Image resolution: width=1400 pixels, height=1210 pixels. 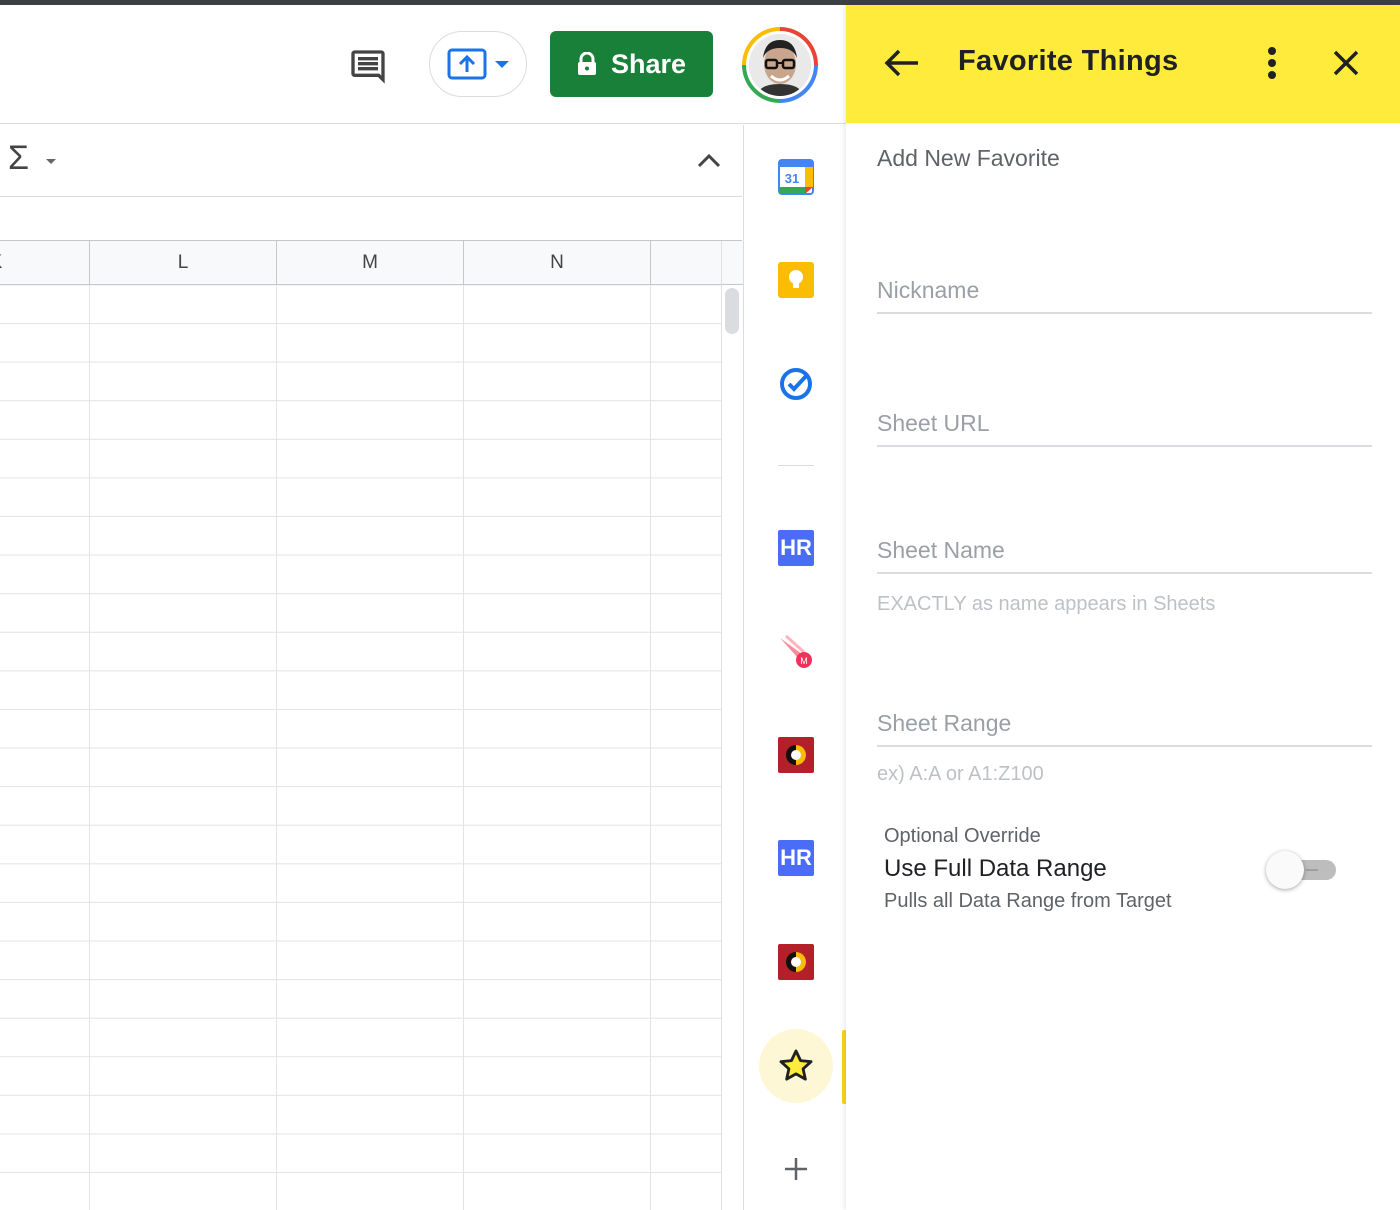 What do you see at coordinates (371, 219) in the screenshot?
I see `formula-bar` at bounding box center [371, 219].